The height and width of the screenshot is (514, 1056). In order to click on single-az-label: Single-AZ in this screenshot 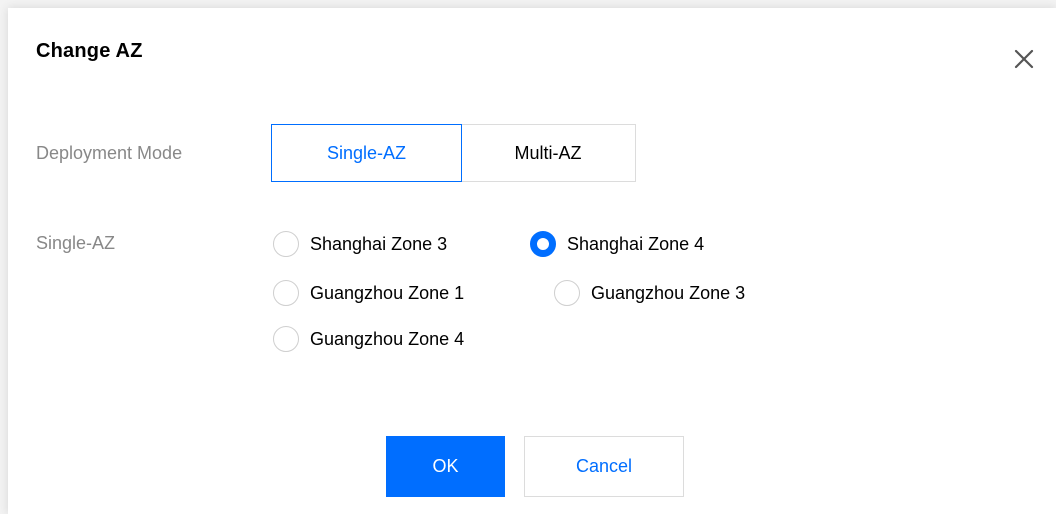, I will do `click(76, 243)`.